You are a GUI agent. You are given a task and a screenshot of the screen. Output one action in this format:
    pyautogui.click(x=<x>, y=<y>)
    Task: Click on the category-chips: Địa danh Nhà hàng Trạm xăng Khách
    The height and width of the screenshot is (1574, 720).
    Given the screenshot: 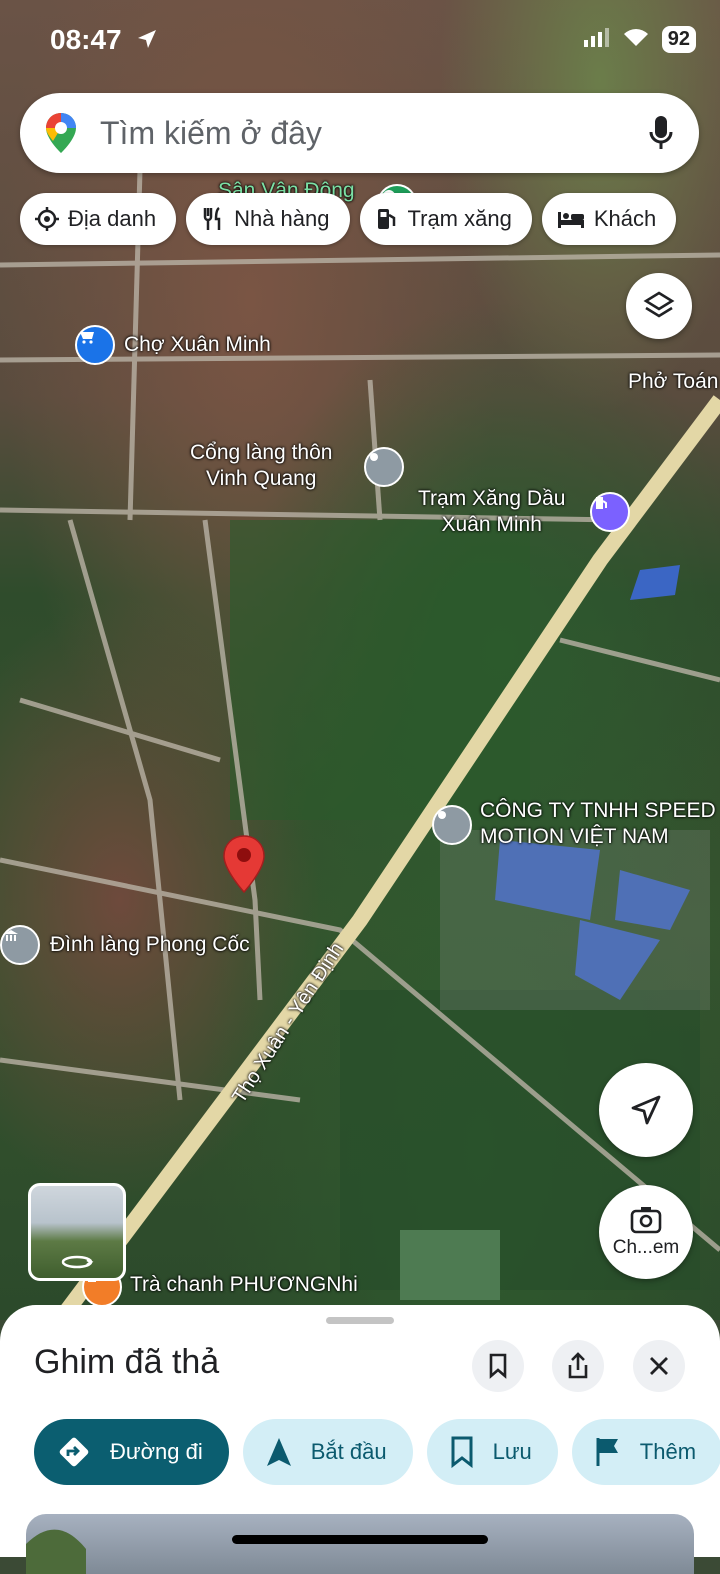 What is the action you would take?
    pyautogui.click(x=348, y=220)
    